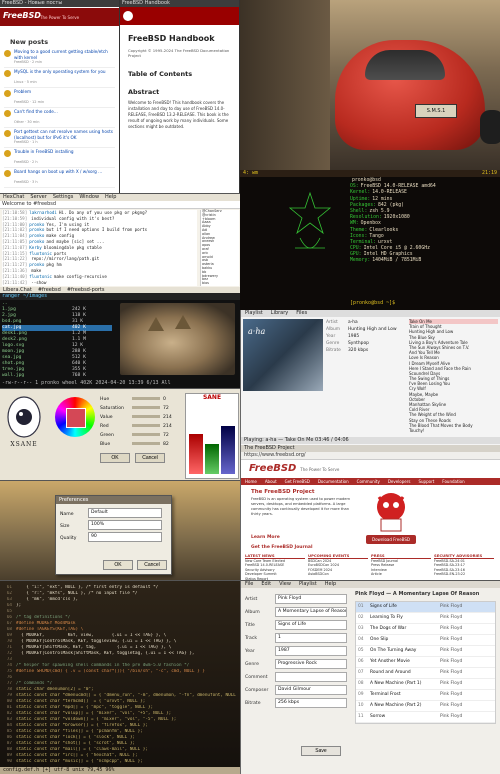 The height and width of the screenshot is (774, 500). I want to click on nav-link: Home, so click(251, 481).